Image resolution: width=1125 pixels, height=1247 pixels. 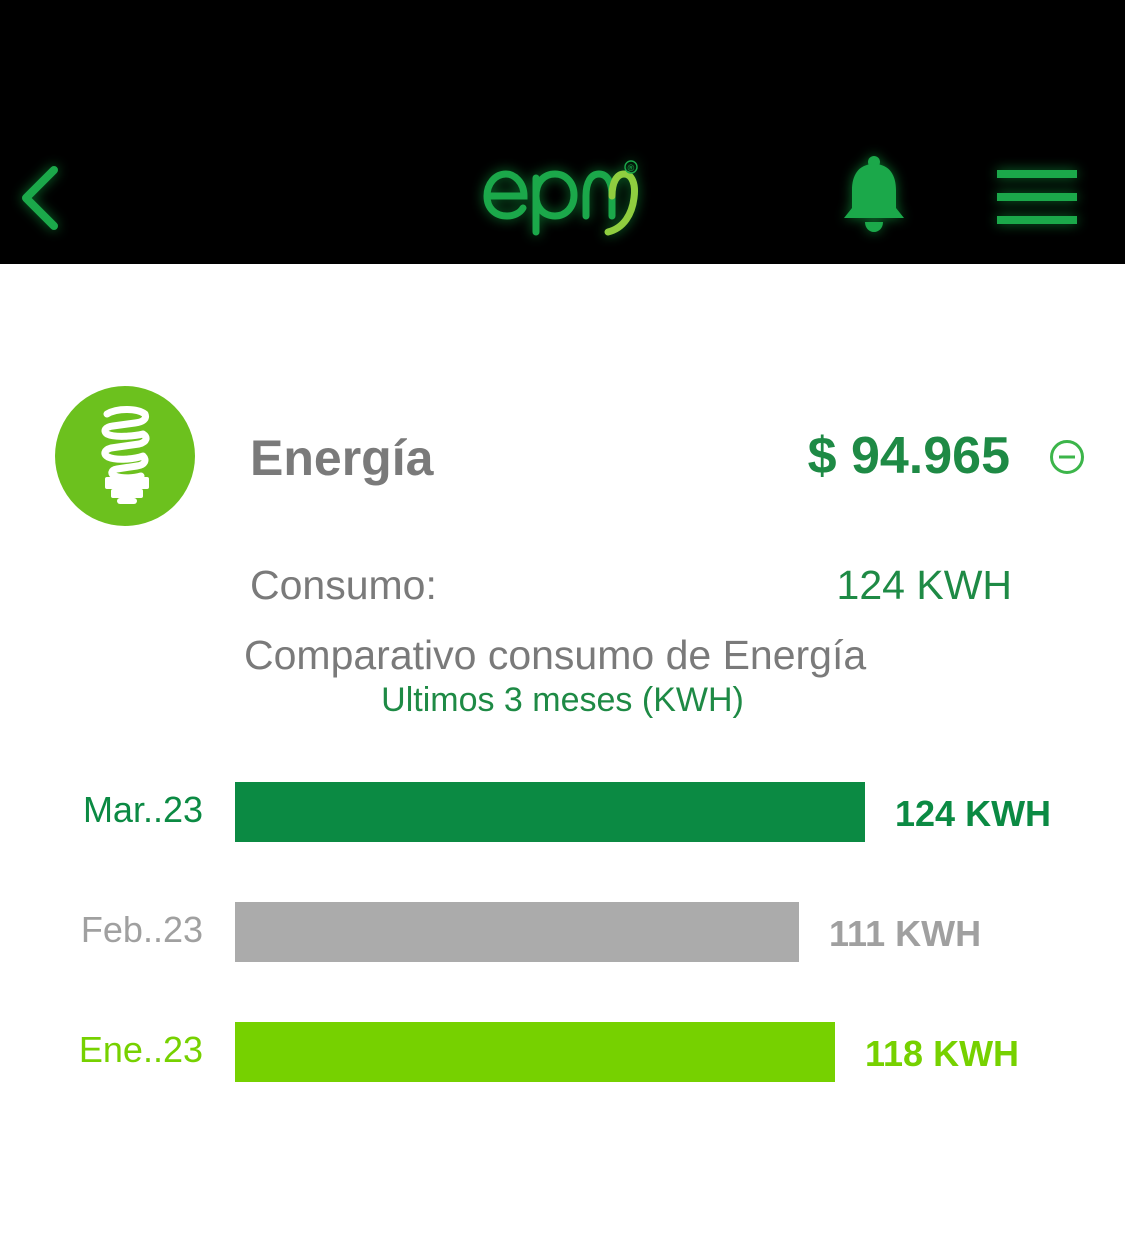 What do you see at coordinates (141, 929) in the screenshot?
I see `bar-category-label: Feb..23` at bounding box center [141, 929].